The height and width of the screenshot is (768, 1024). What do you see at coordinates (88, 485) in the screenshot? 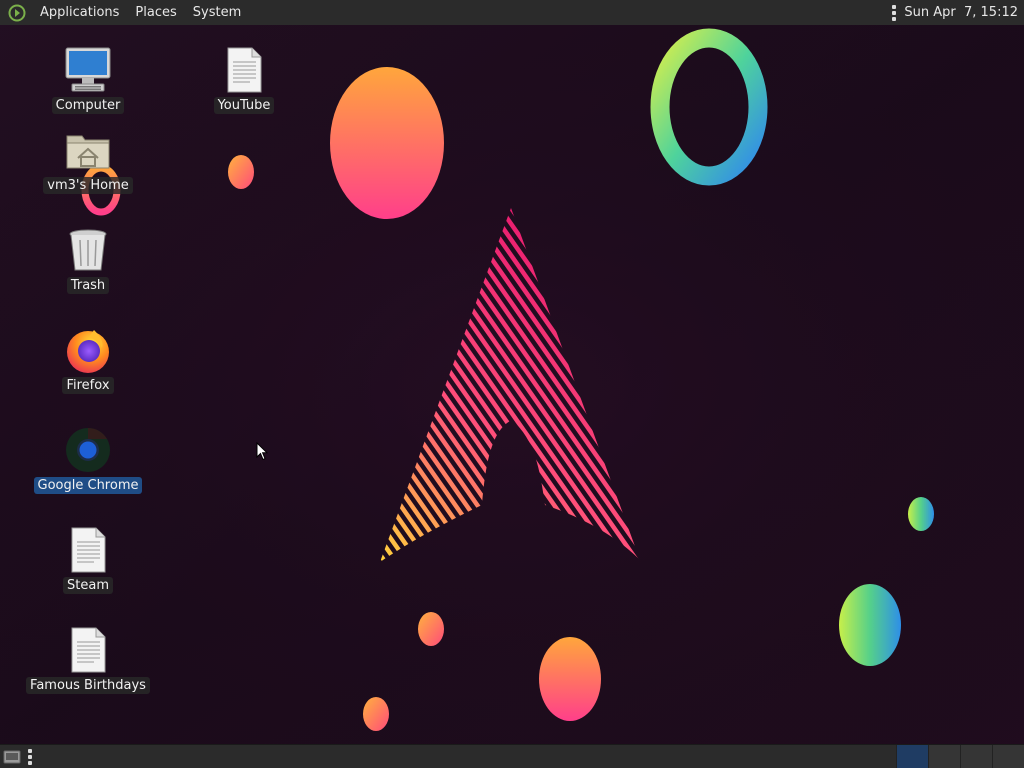
I see `desktop-icon-label: Google Chrome` at bounding box center [88, 485].